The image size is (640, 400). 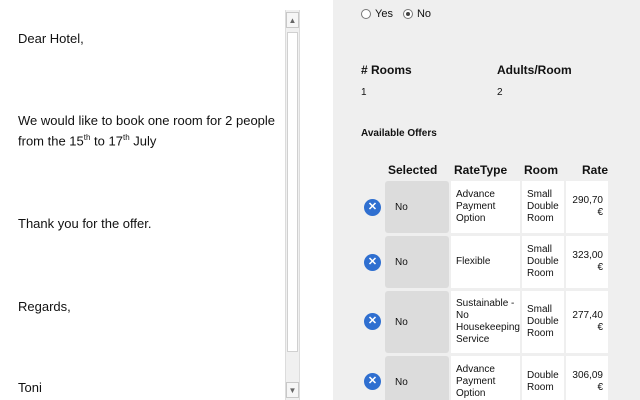 I want to click on radio-yes-label: Yes, so click(x=384, y=14).